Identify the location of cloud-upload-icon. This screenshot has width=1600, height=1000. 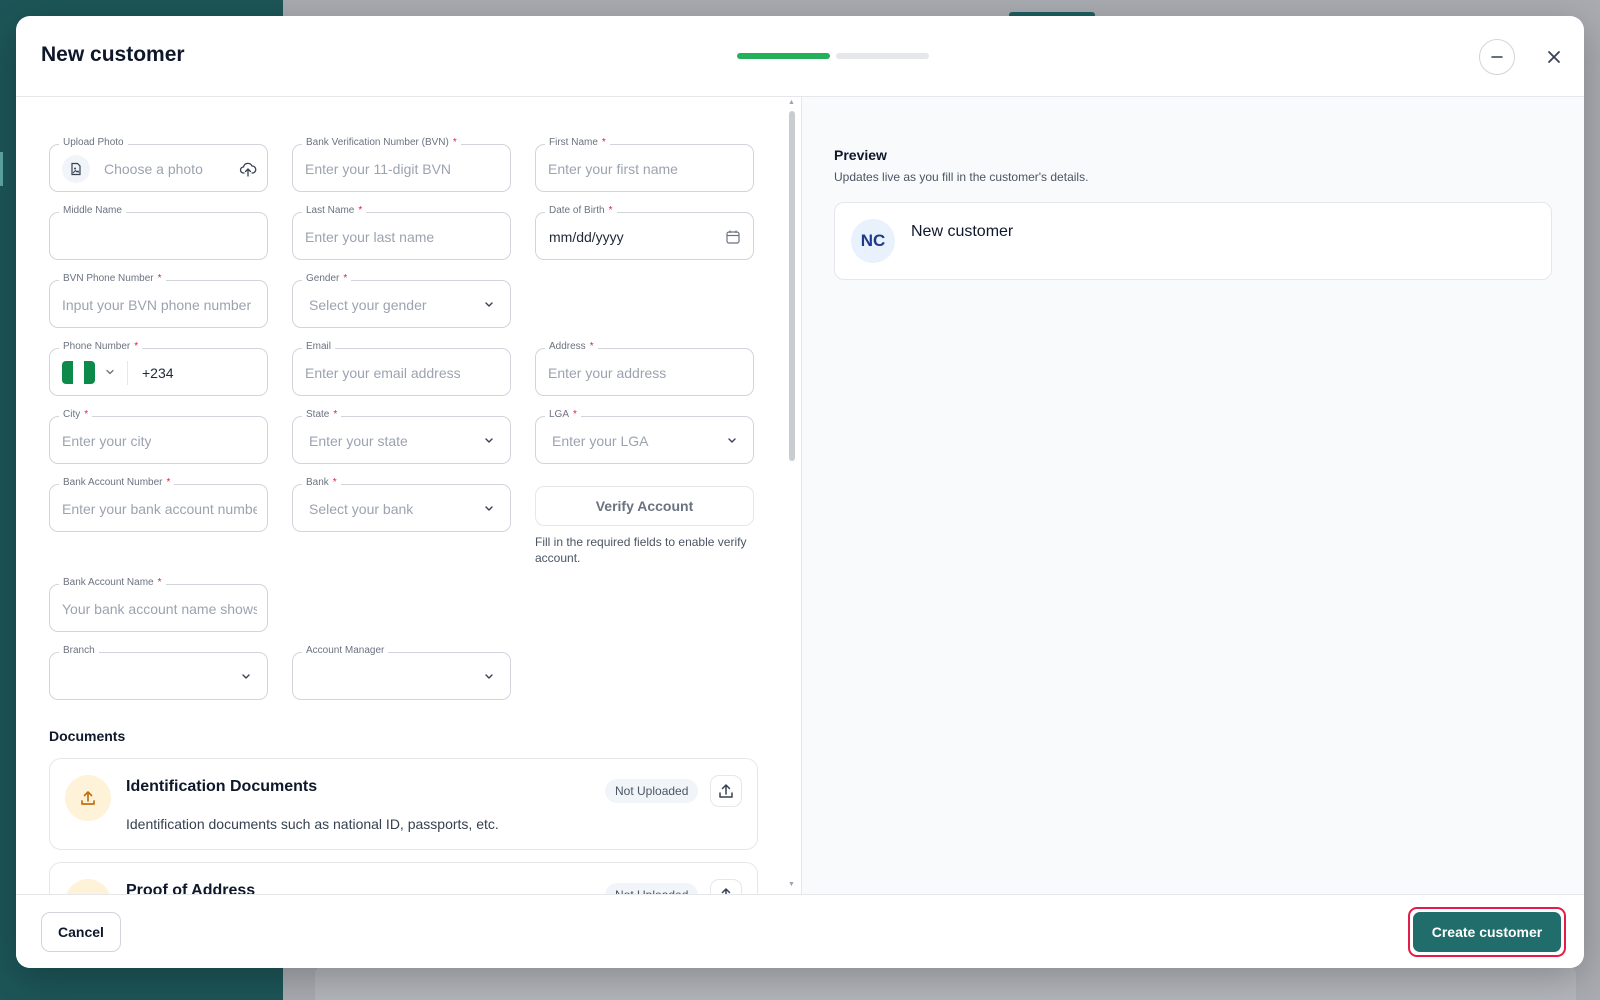
(248, 169).